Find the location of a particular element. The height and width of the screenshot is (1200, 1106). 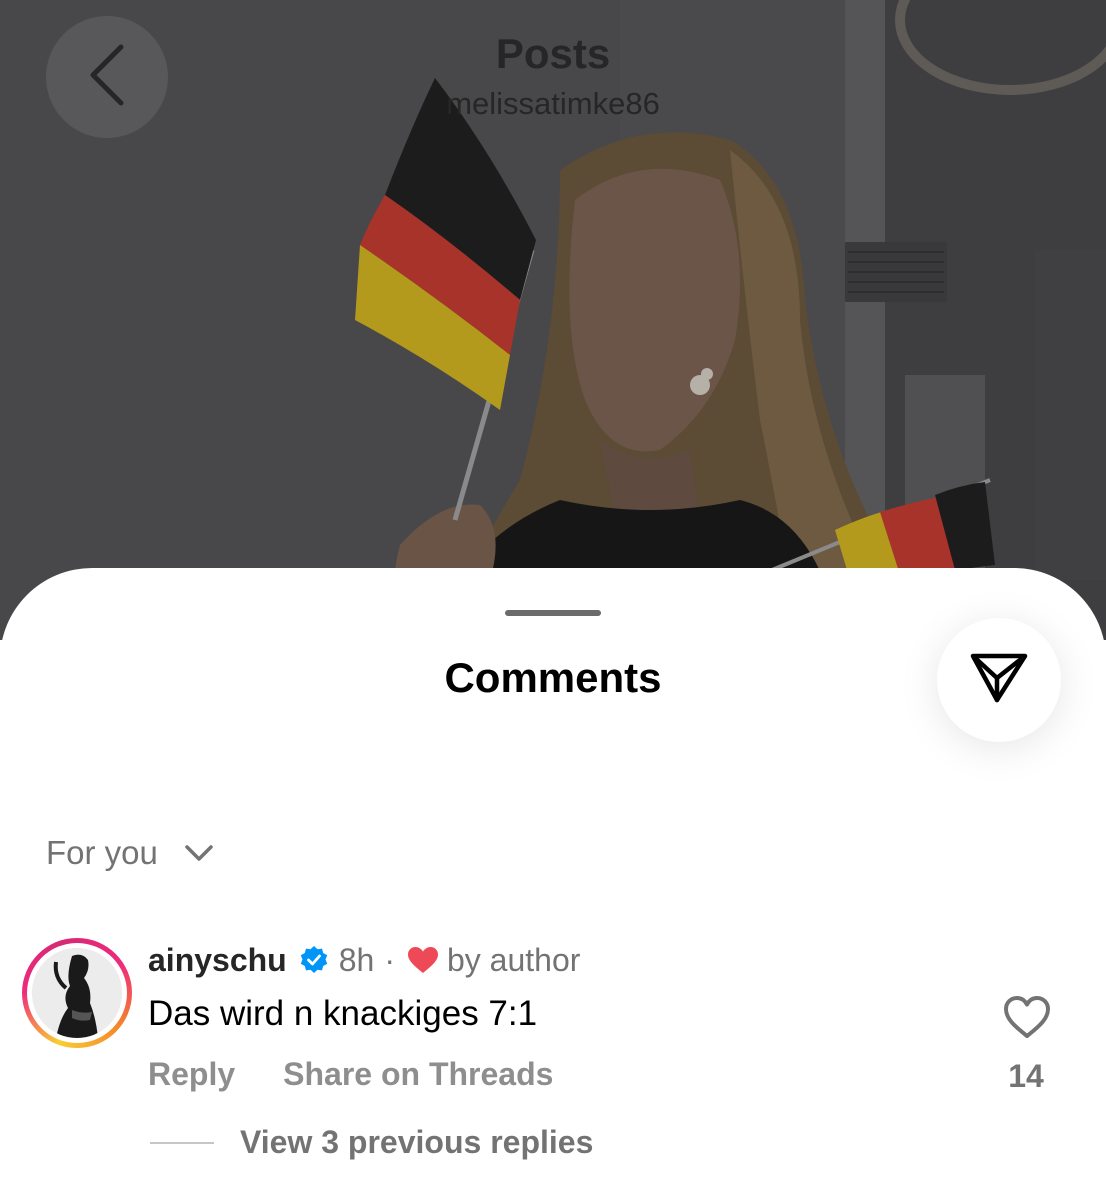

paper-plane-icon is located at coordinates (999, 680).